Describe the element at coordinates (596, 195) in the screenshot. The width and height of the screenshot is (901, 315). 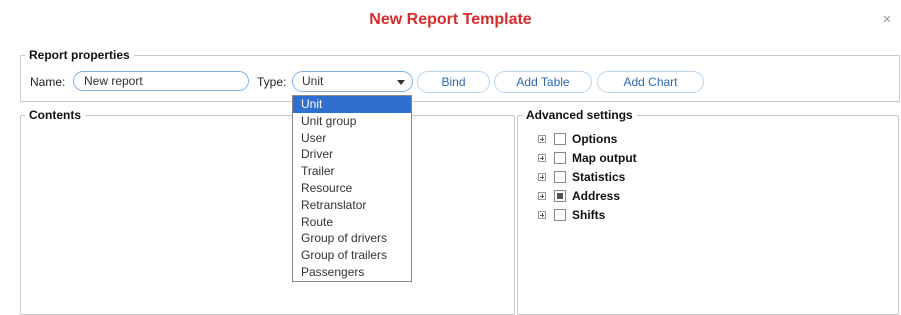
I see `tree-item-label: Address` at that location.